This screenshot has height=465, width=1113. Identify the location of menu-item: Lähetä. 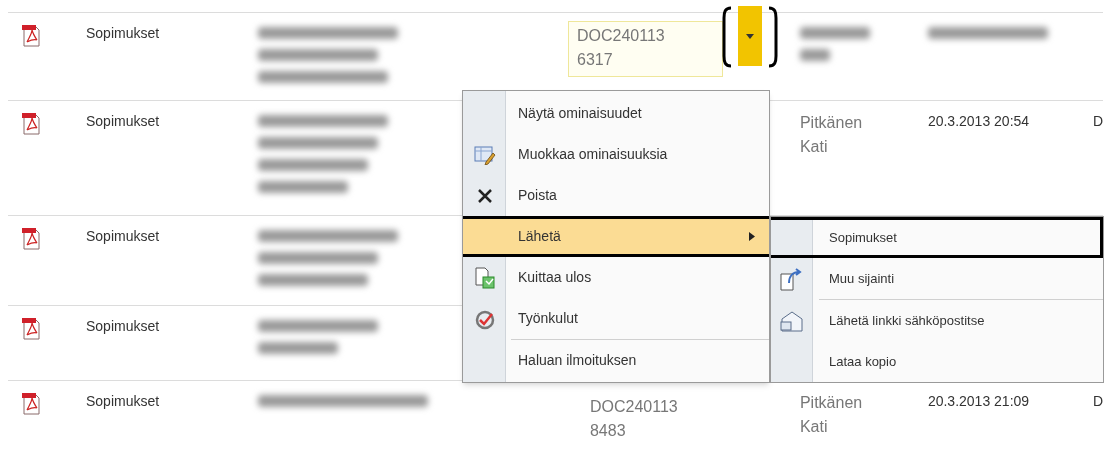
(616, 236).